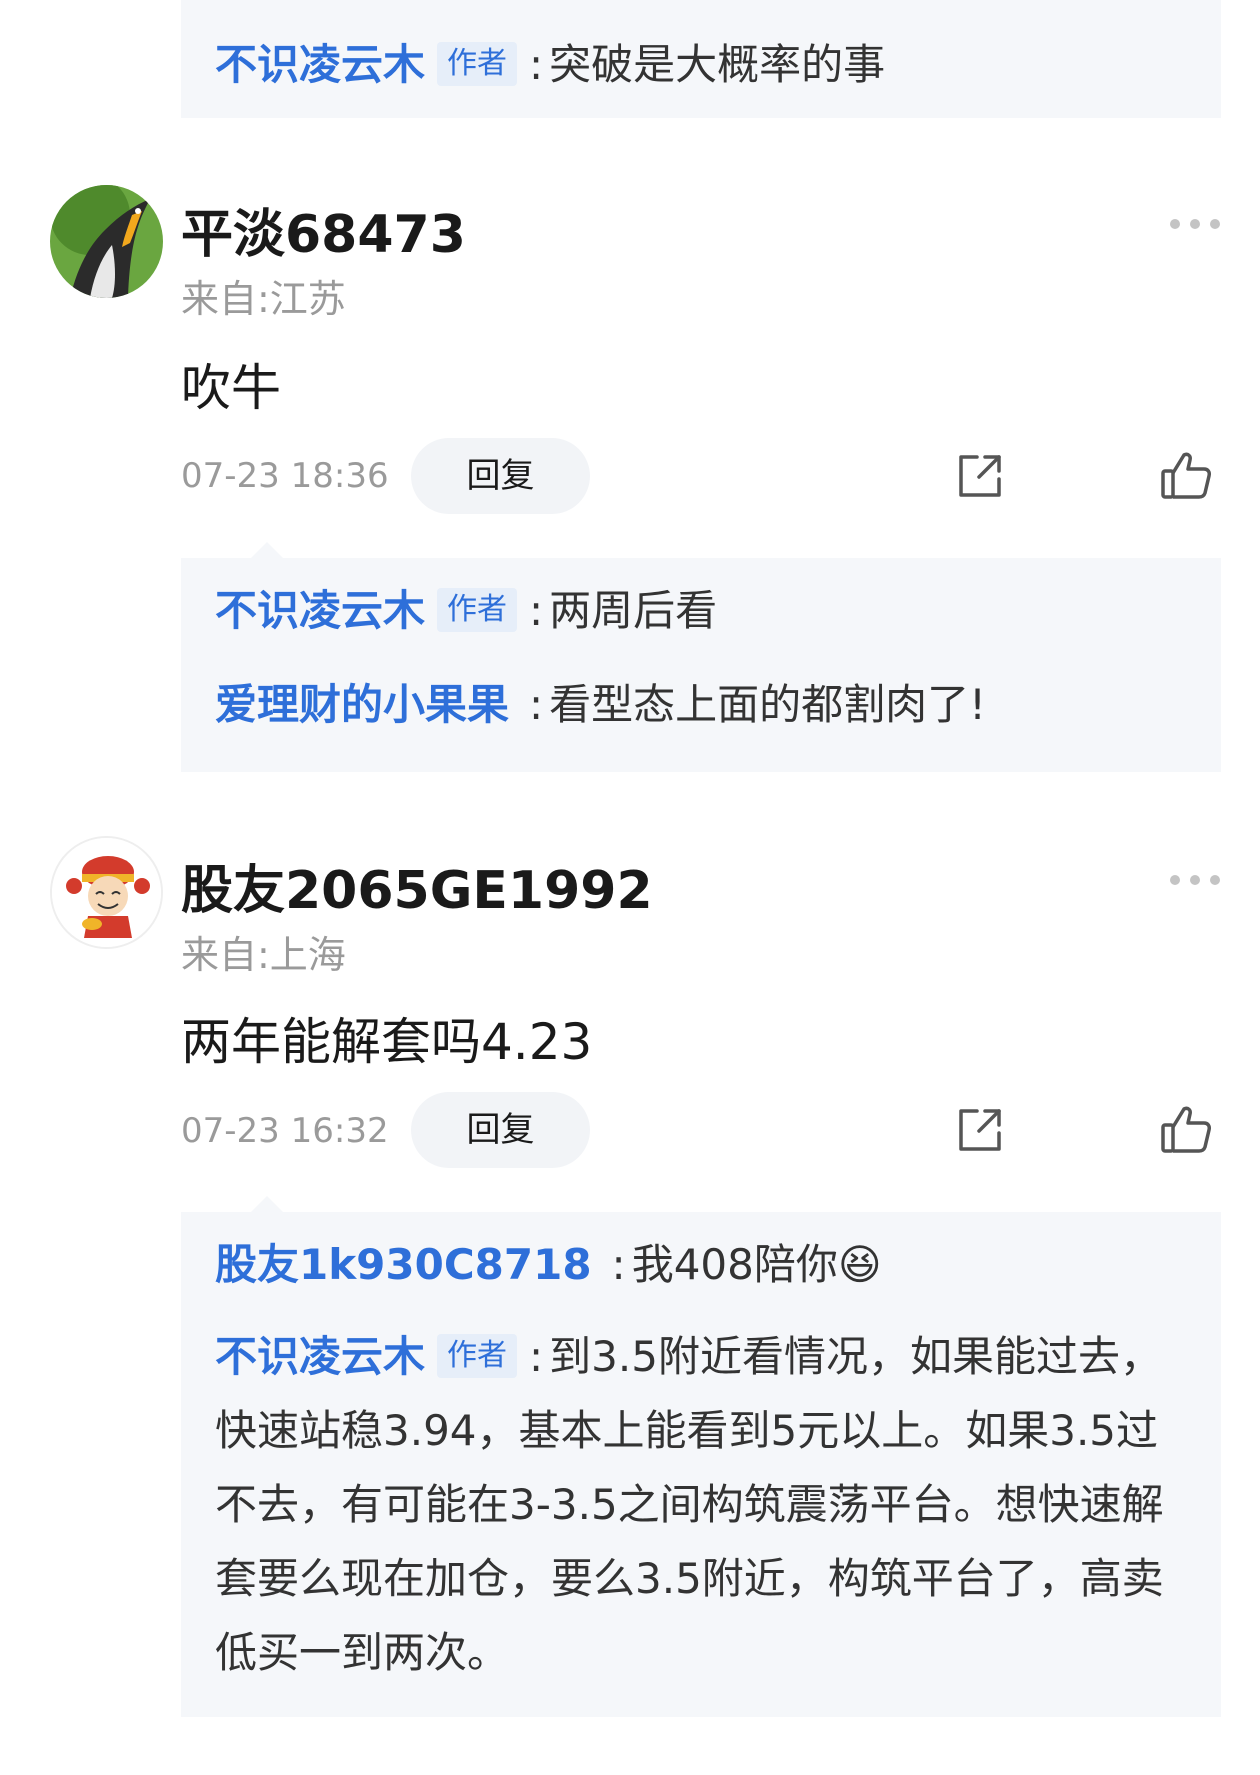 Image resolution: width=1260 pixels, height=1775 pixels. I want to click on penguin-avatar, so click(106, 241).